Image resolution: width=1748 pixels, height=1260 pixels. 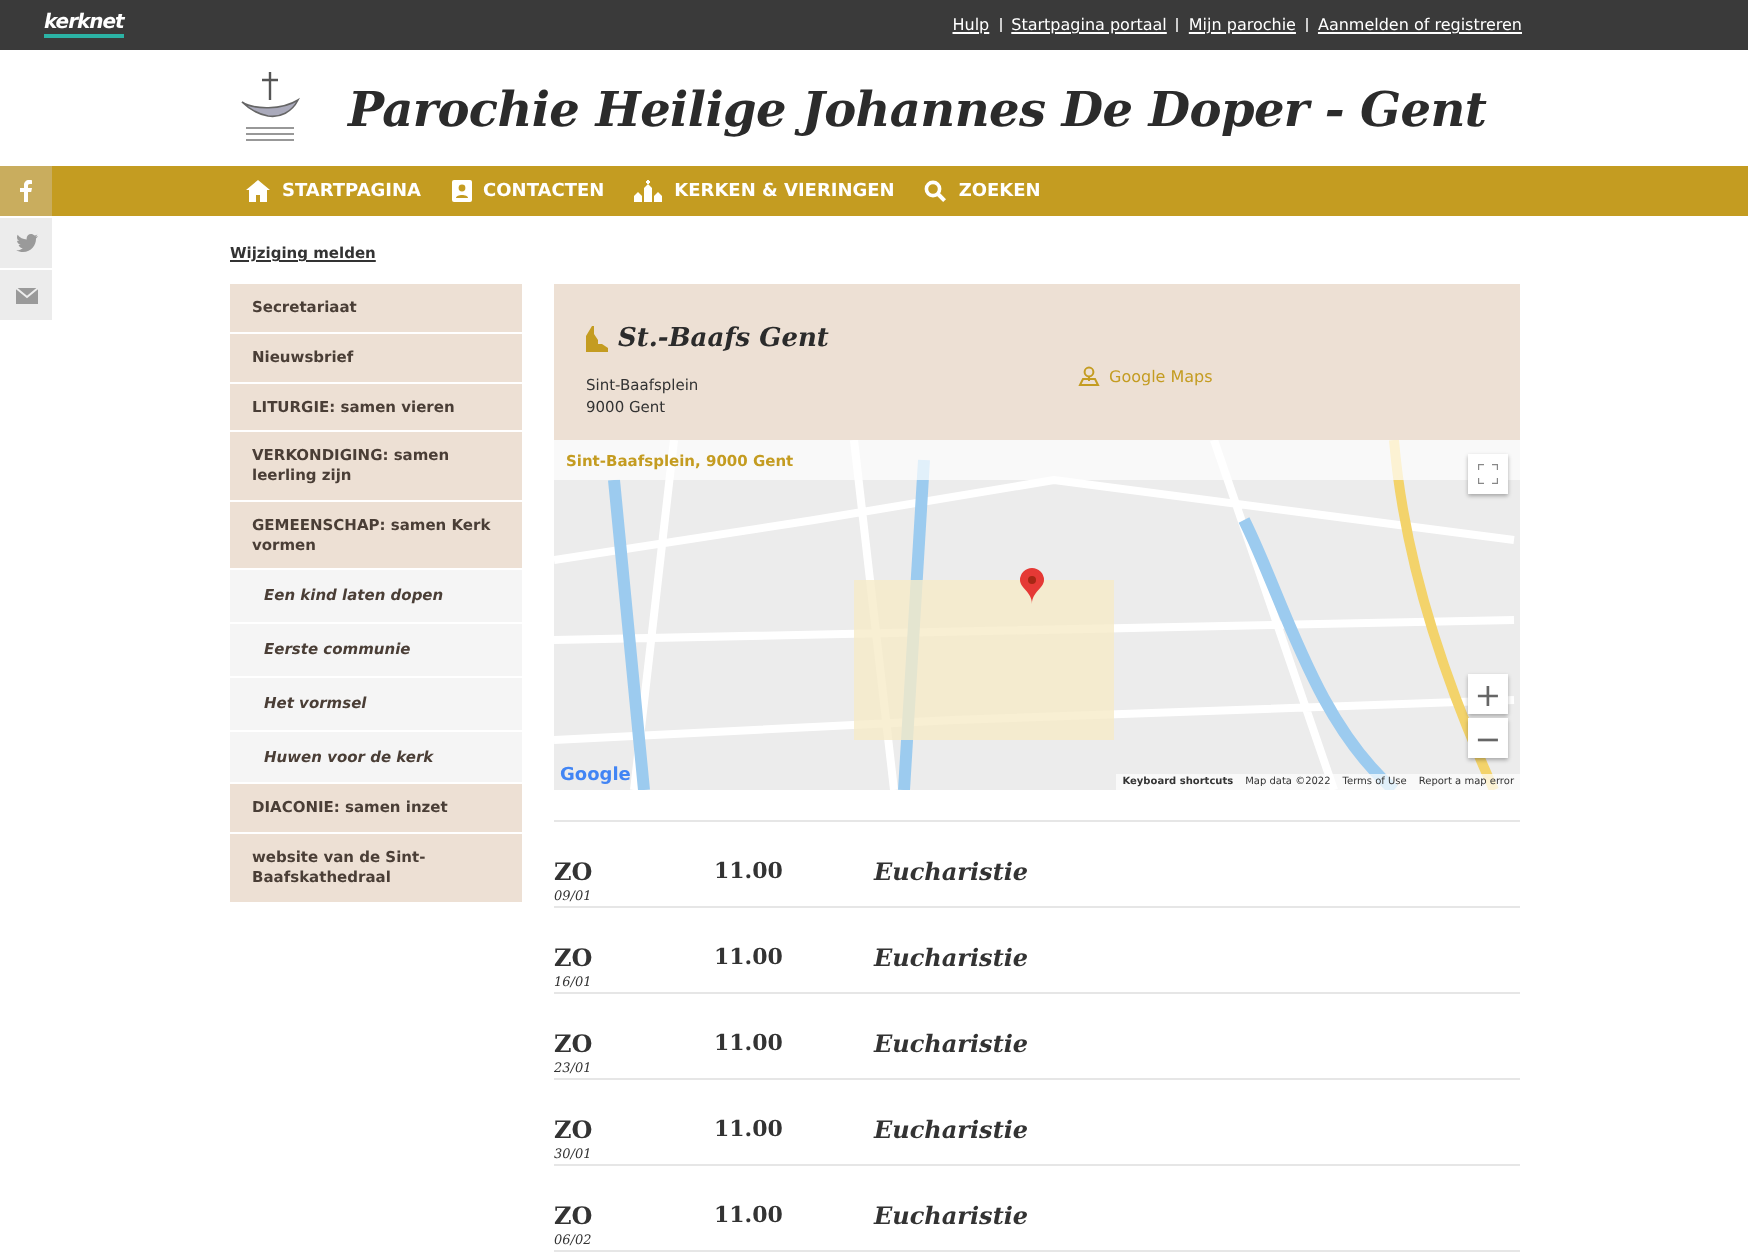 I want to click on topbar-link: Startpagina portaal, so click(x=1089, y=25).